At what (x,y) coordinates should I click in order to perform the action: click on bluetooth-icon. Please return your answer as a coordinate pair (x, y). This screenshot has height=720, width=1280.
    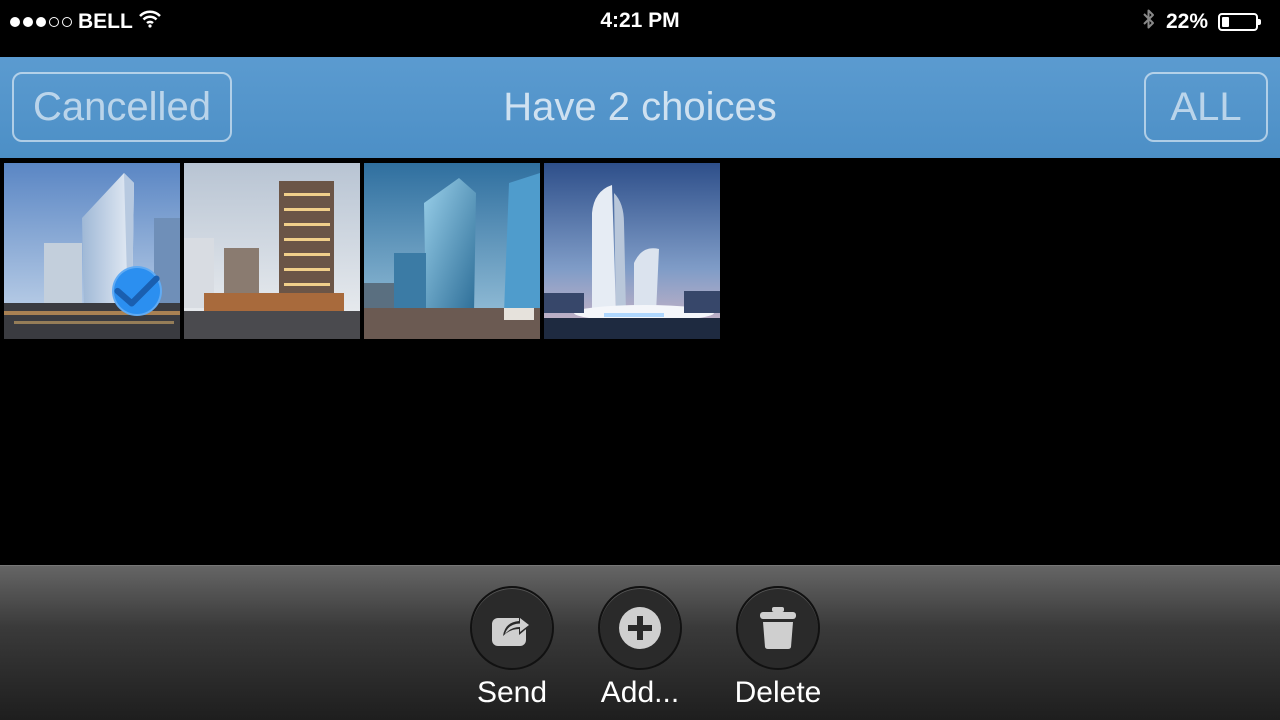
    Looking at the image, I should click on (1149, 22).